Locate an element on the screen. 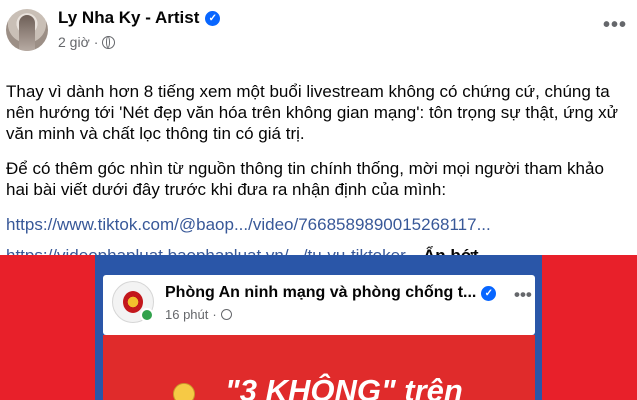  author-avatar is located at coordinates (27, 30).